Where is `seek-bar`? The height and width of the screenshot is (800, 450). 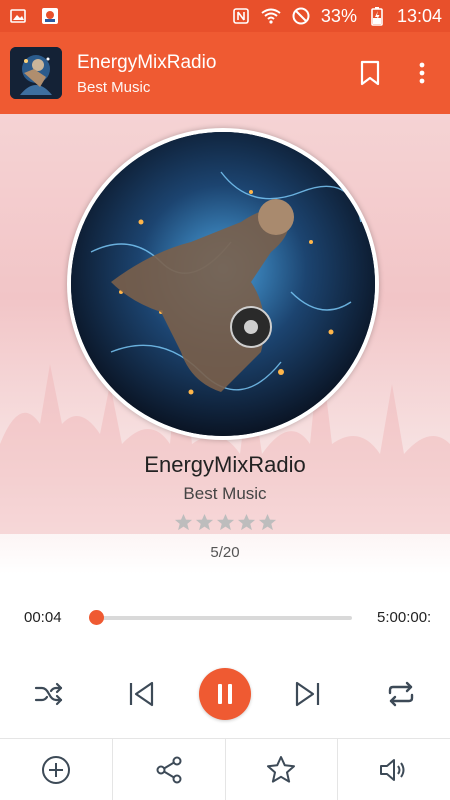 seek-bar is located at coordinates (224, 618).